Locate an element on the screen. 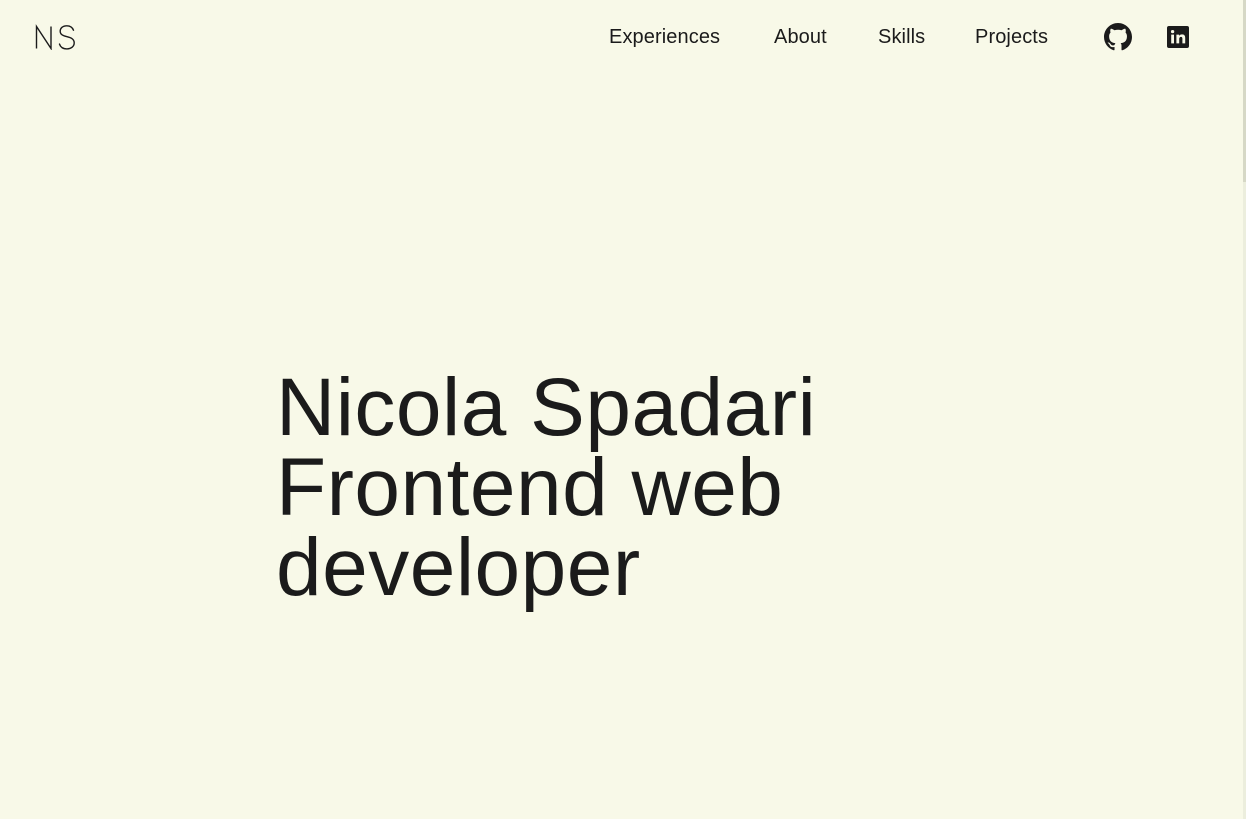  github-icon is located at coordinates (1118, 37).